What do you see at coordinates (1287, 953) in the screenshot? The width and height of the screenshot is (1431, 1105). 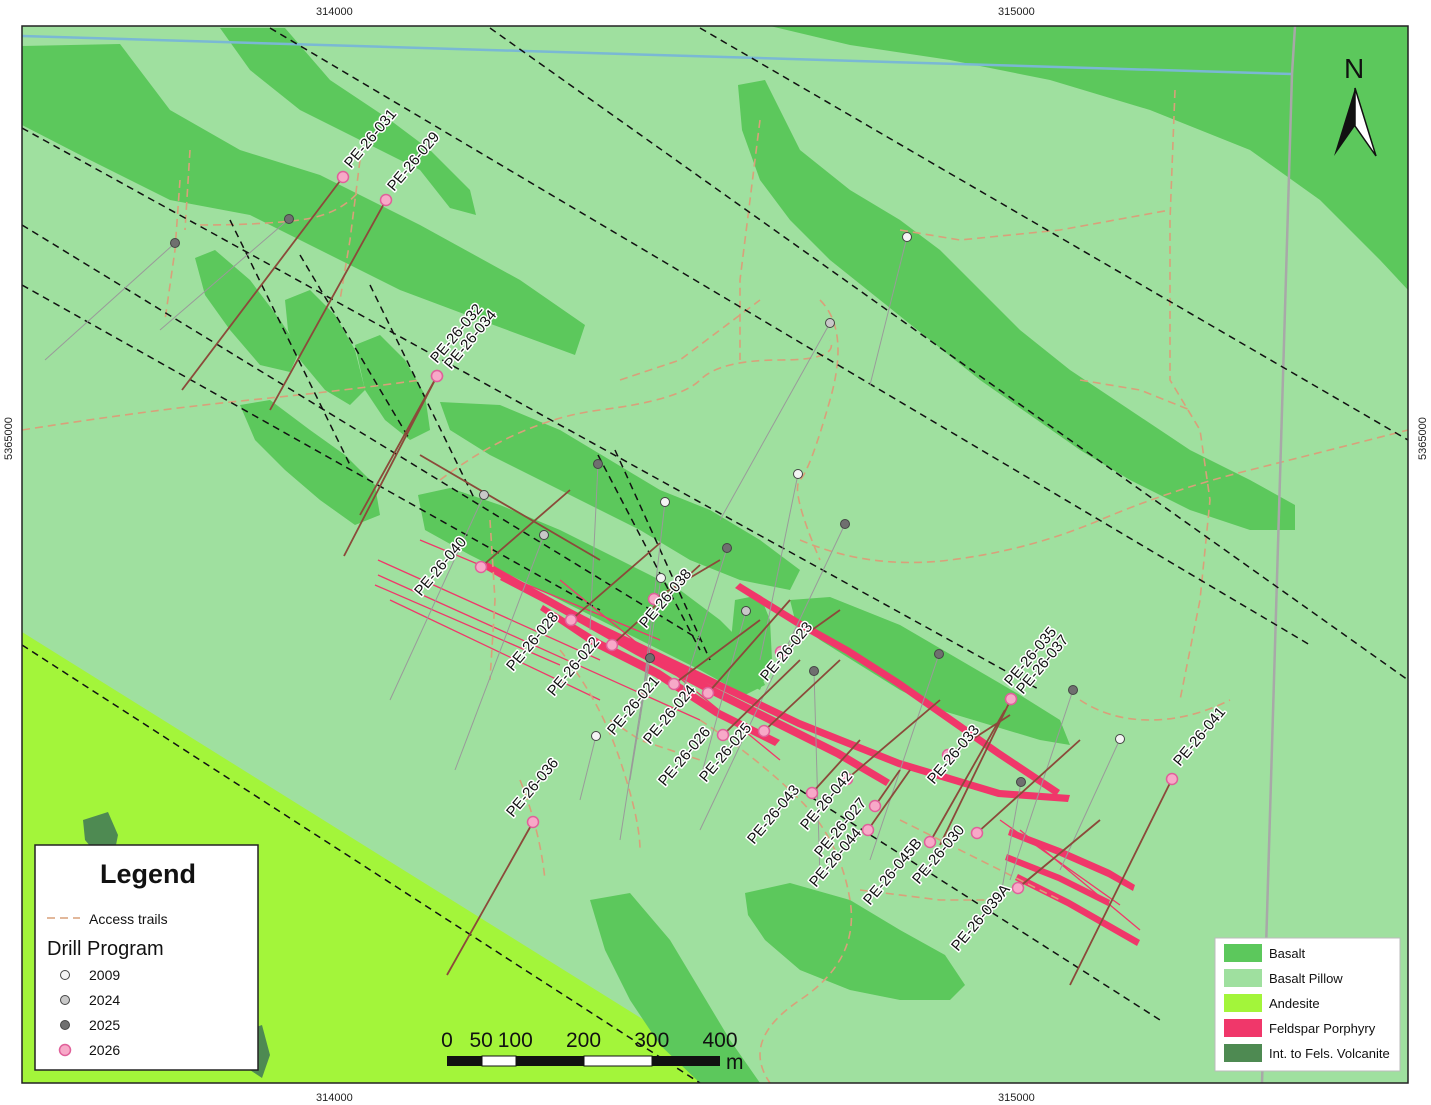 I see `geology-label: Basalt` at bounding box center [1287, 953].